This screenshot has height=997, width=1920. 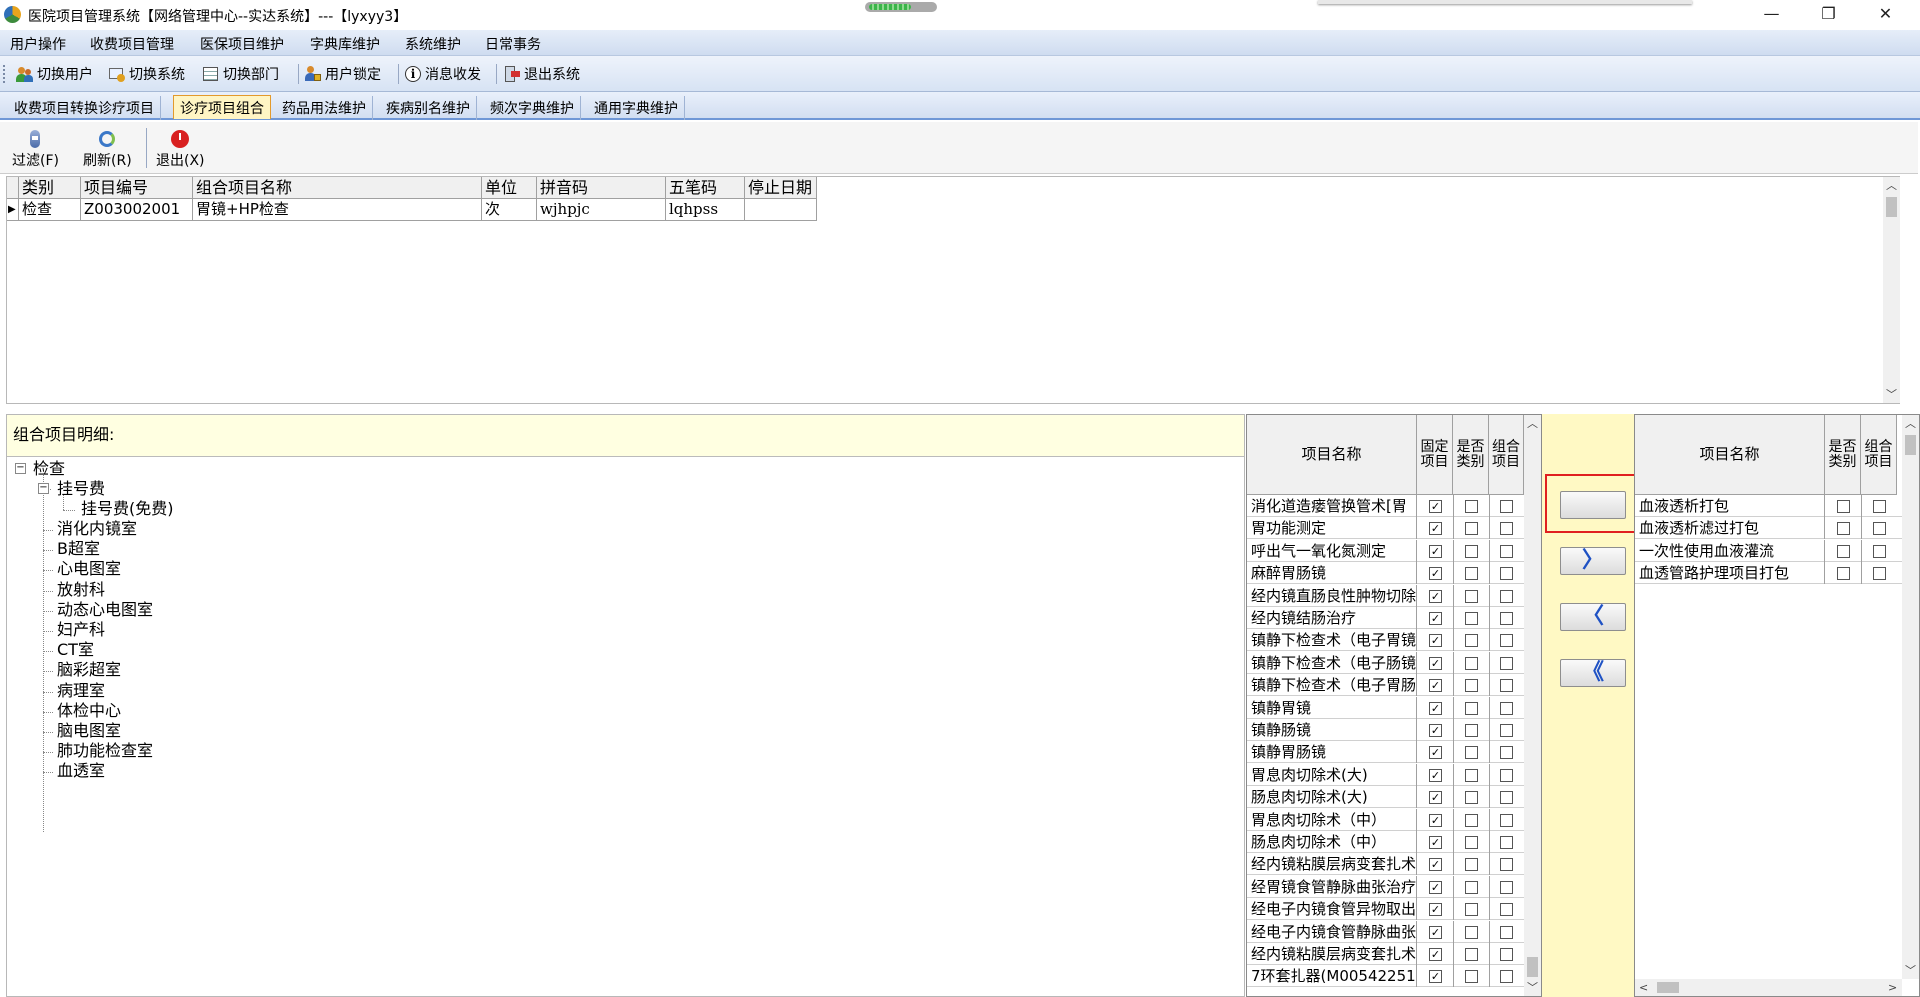 I want to click on list-item: 镇静下检查术（电子肠镜 ✓, so click(x=1385, y=662).